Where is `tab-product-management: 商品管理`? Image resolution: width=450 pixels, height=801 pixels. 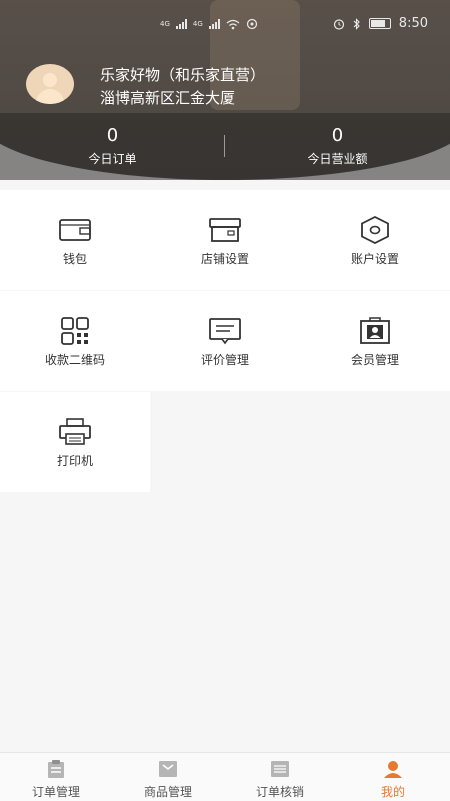 tab-product-management: 商品管理 is located at coordinates (168, 777).